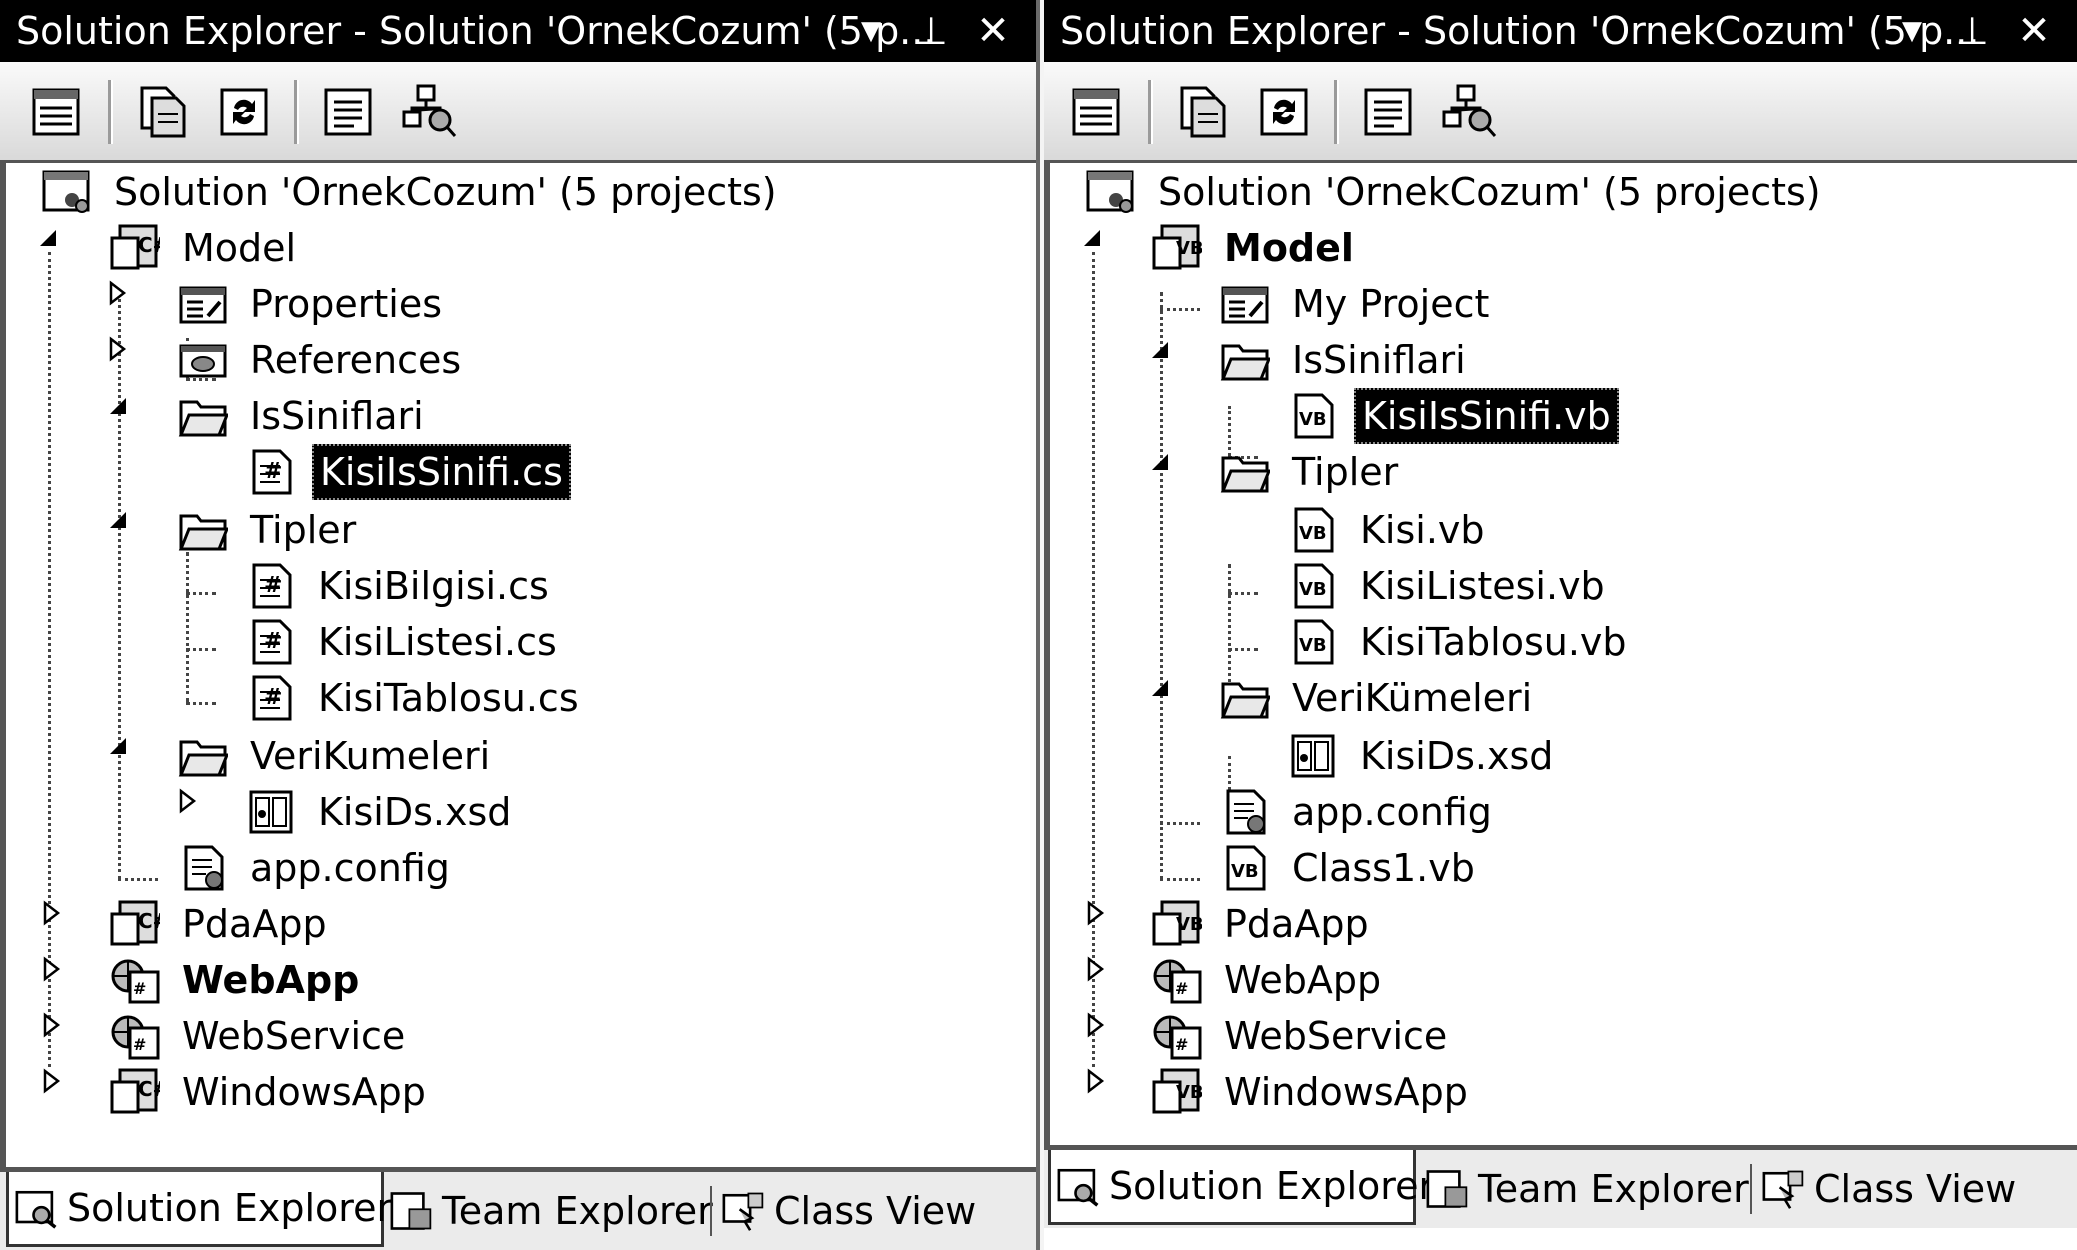 The image size is (2077, 1250). I want to click on dataset-xsd-icon, so click(1313, 756).